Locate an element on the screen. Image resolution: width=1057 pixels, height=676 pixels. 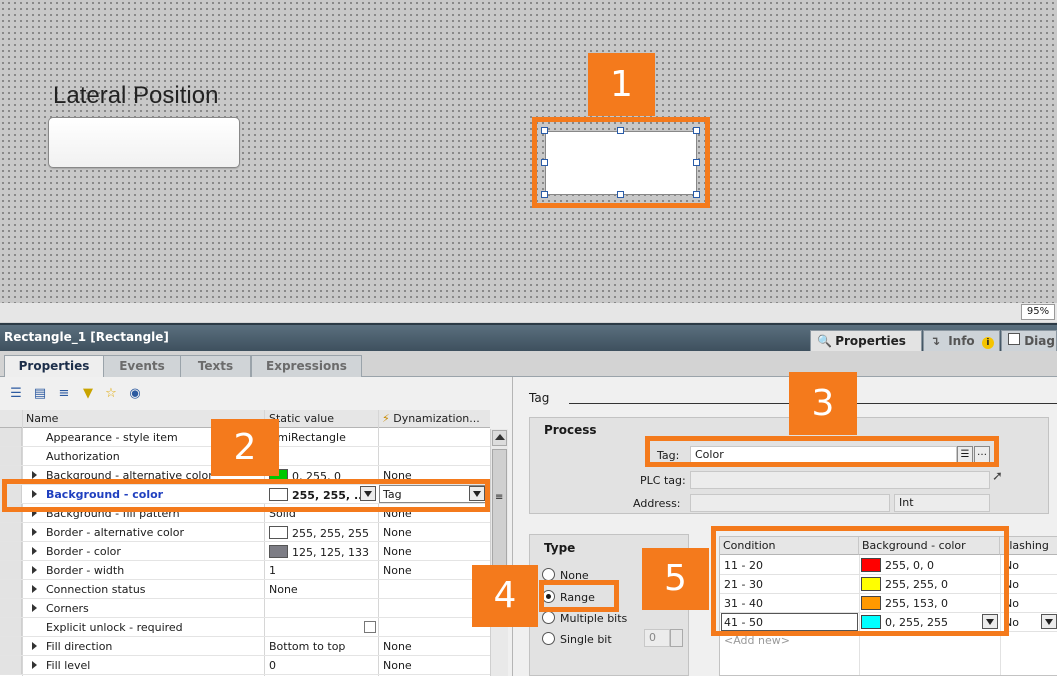
callout-1: 1 is located at coordinates (621, 84).